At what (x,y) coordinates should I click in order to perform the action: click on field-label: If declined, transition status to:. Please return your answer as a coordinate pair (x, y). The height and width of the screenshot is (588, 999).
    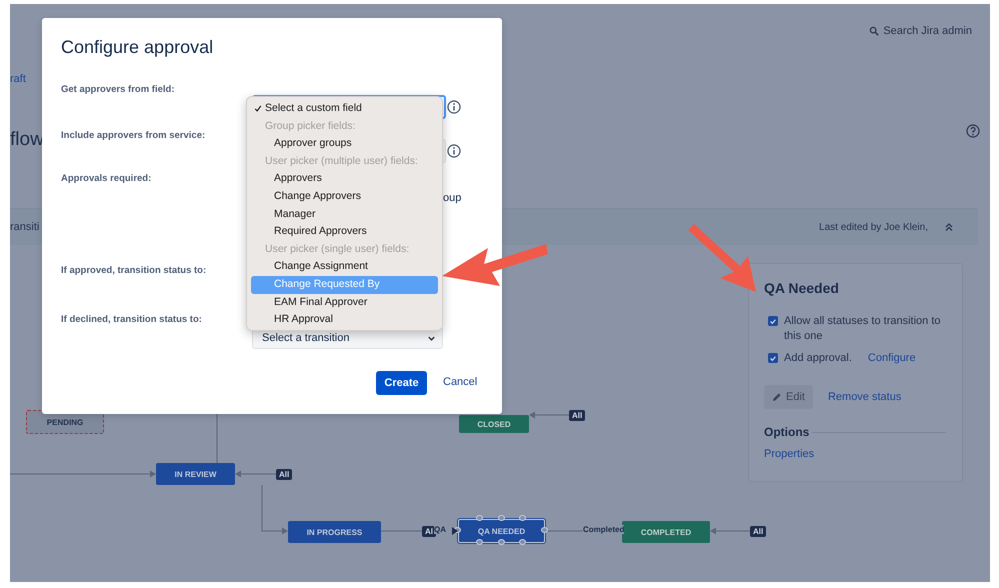
    Looking at the image, I should click on (131, 319).